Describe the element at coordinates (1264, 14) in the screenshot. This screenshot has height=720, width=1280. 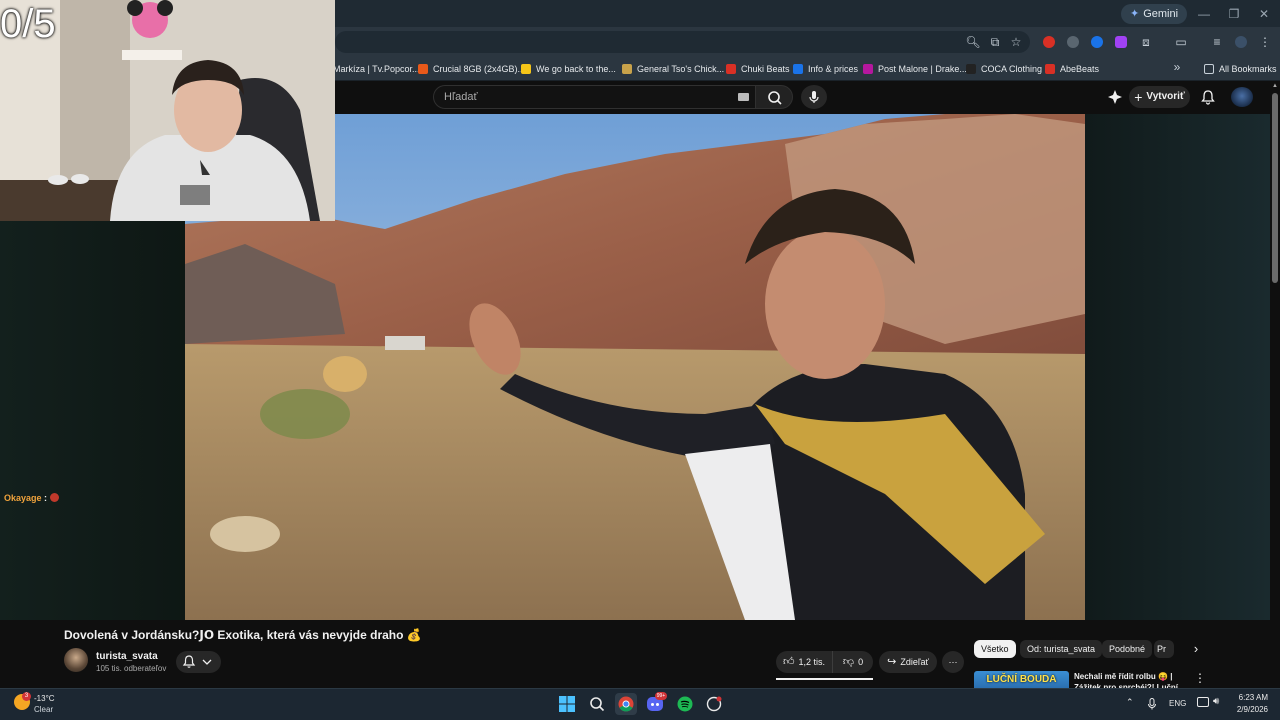
I see `close-icon: ✕` at that location.